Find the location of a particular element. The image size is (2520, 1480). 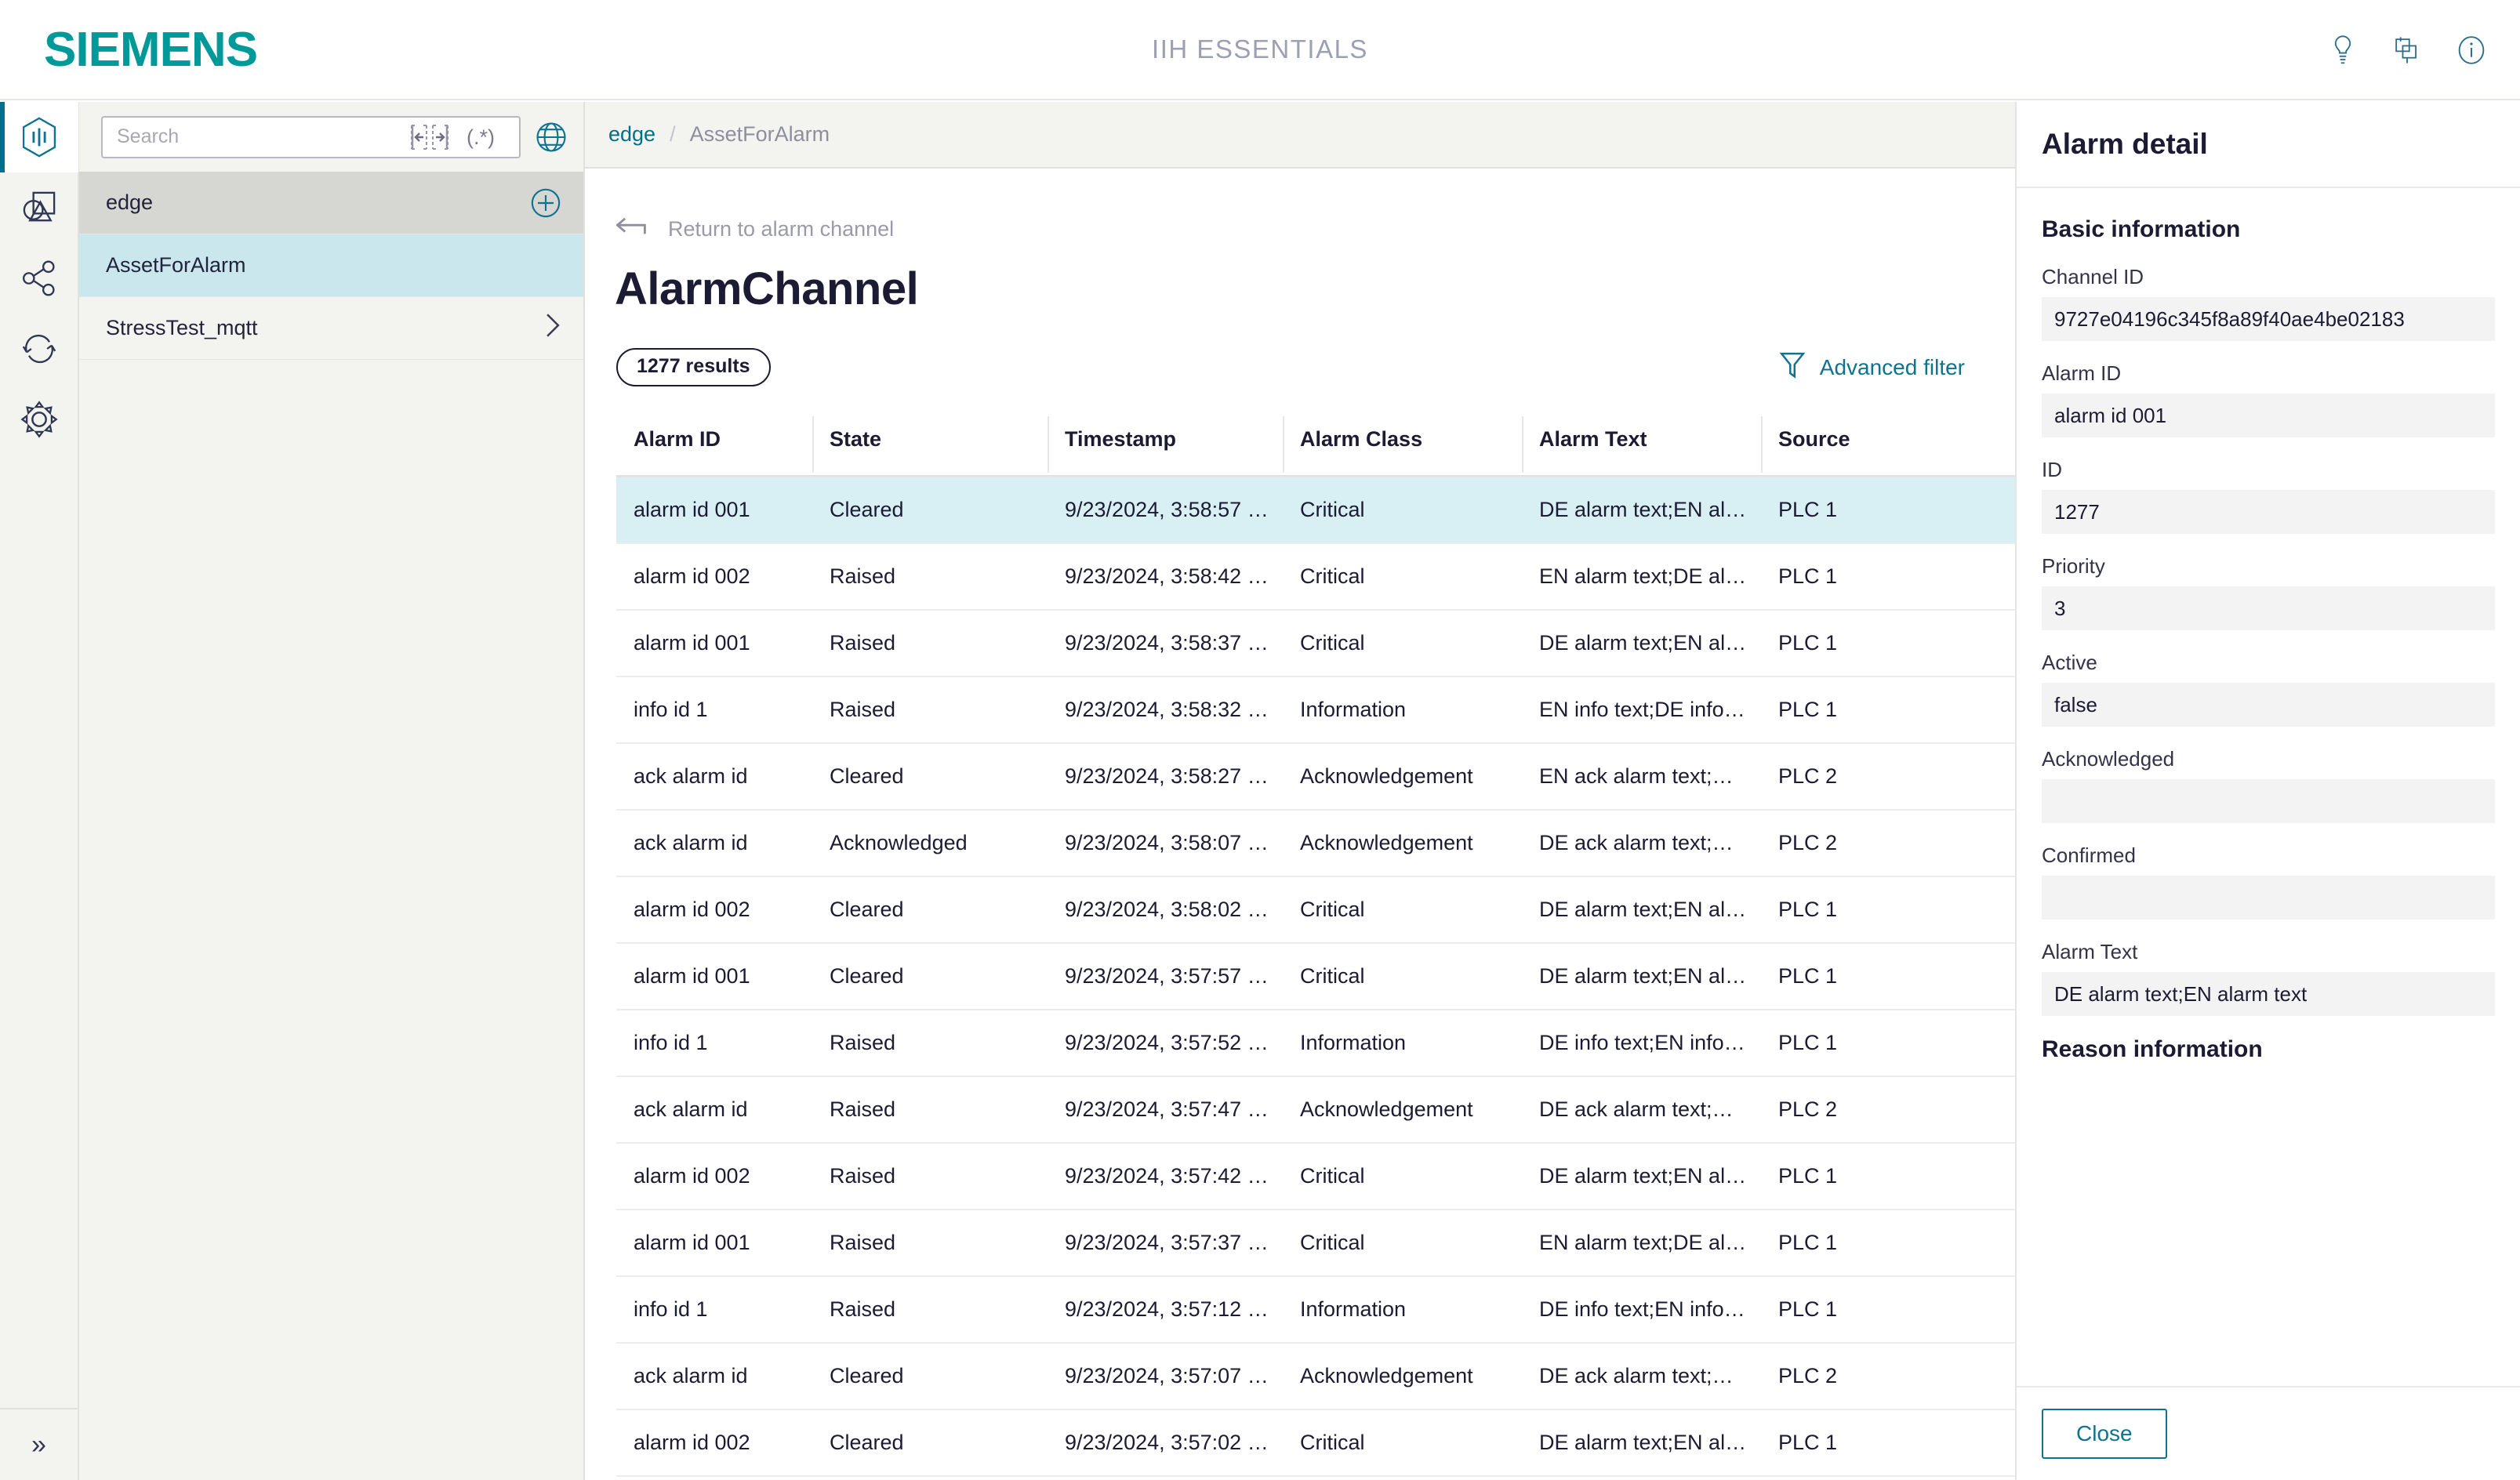

column-header-source: Source is located at coordinates (1888, 444).